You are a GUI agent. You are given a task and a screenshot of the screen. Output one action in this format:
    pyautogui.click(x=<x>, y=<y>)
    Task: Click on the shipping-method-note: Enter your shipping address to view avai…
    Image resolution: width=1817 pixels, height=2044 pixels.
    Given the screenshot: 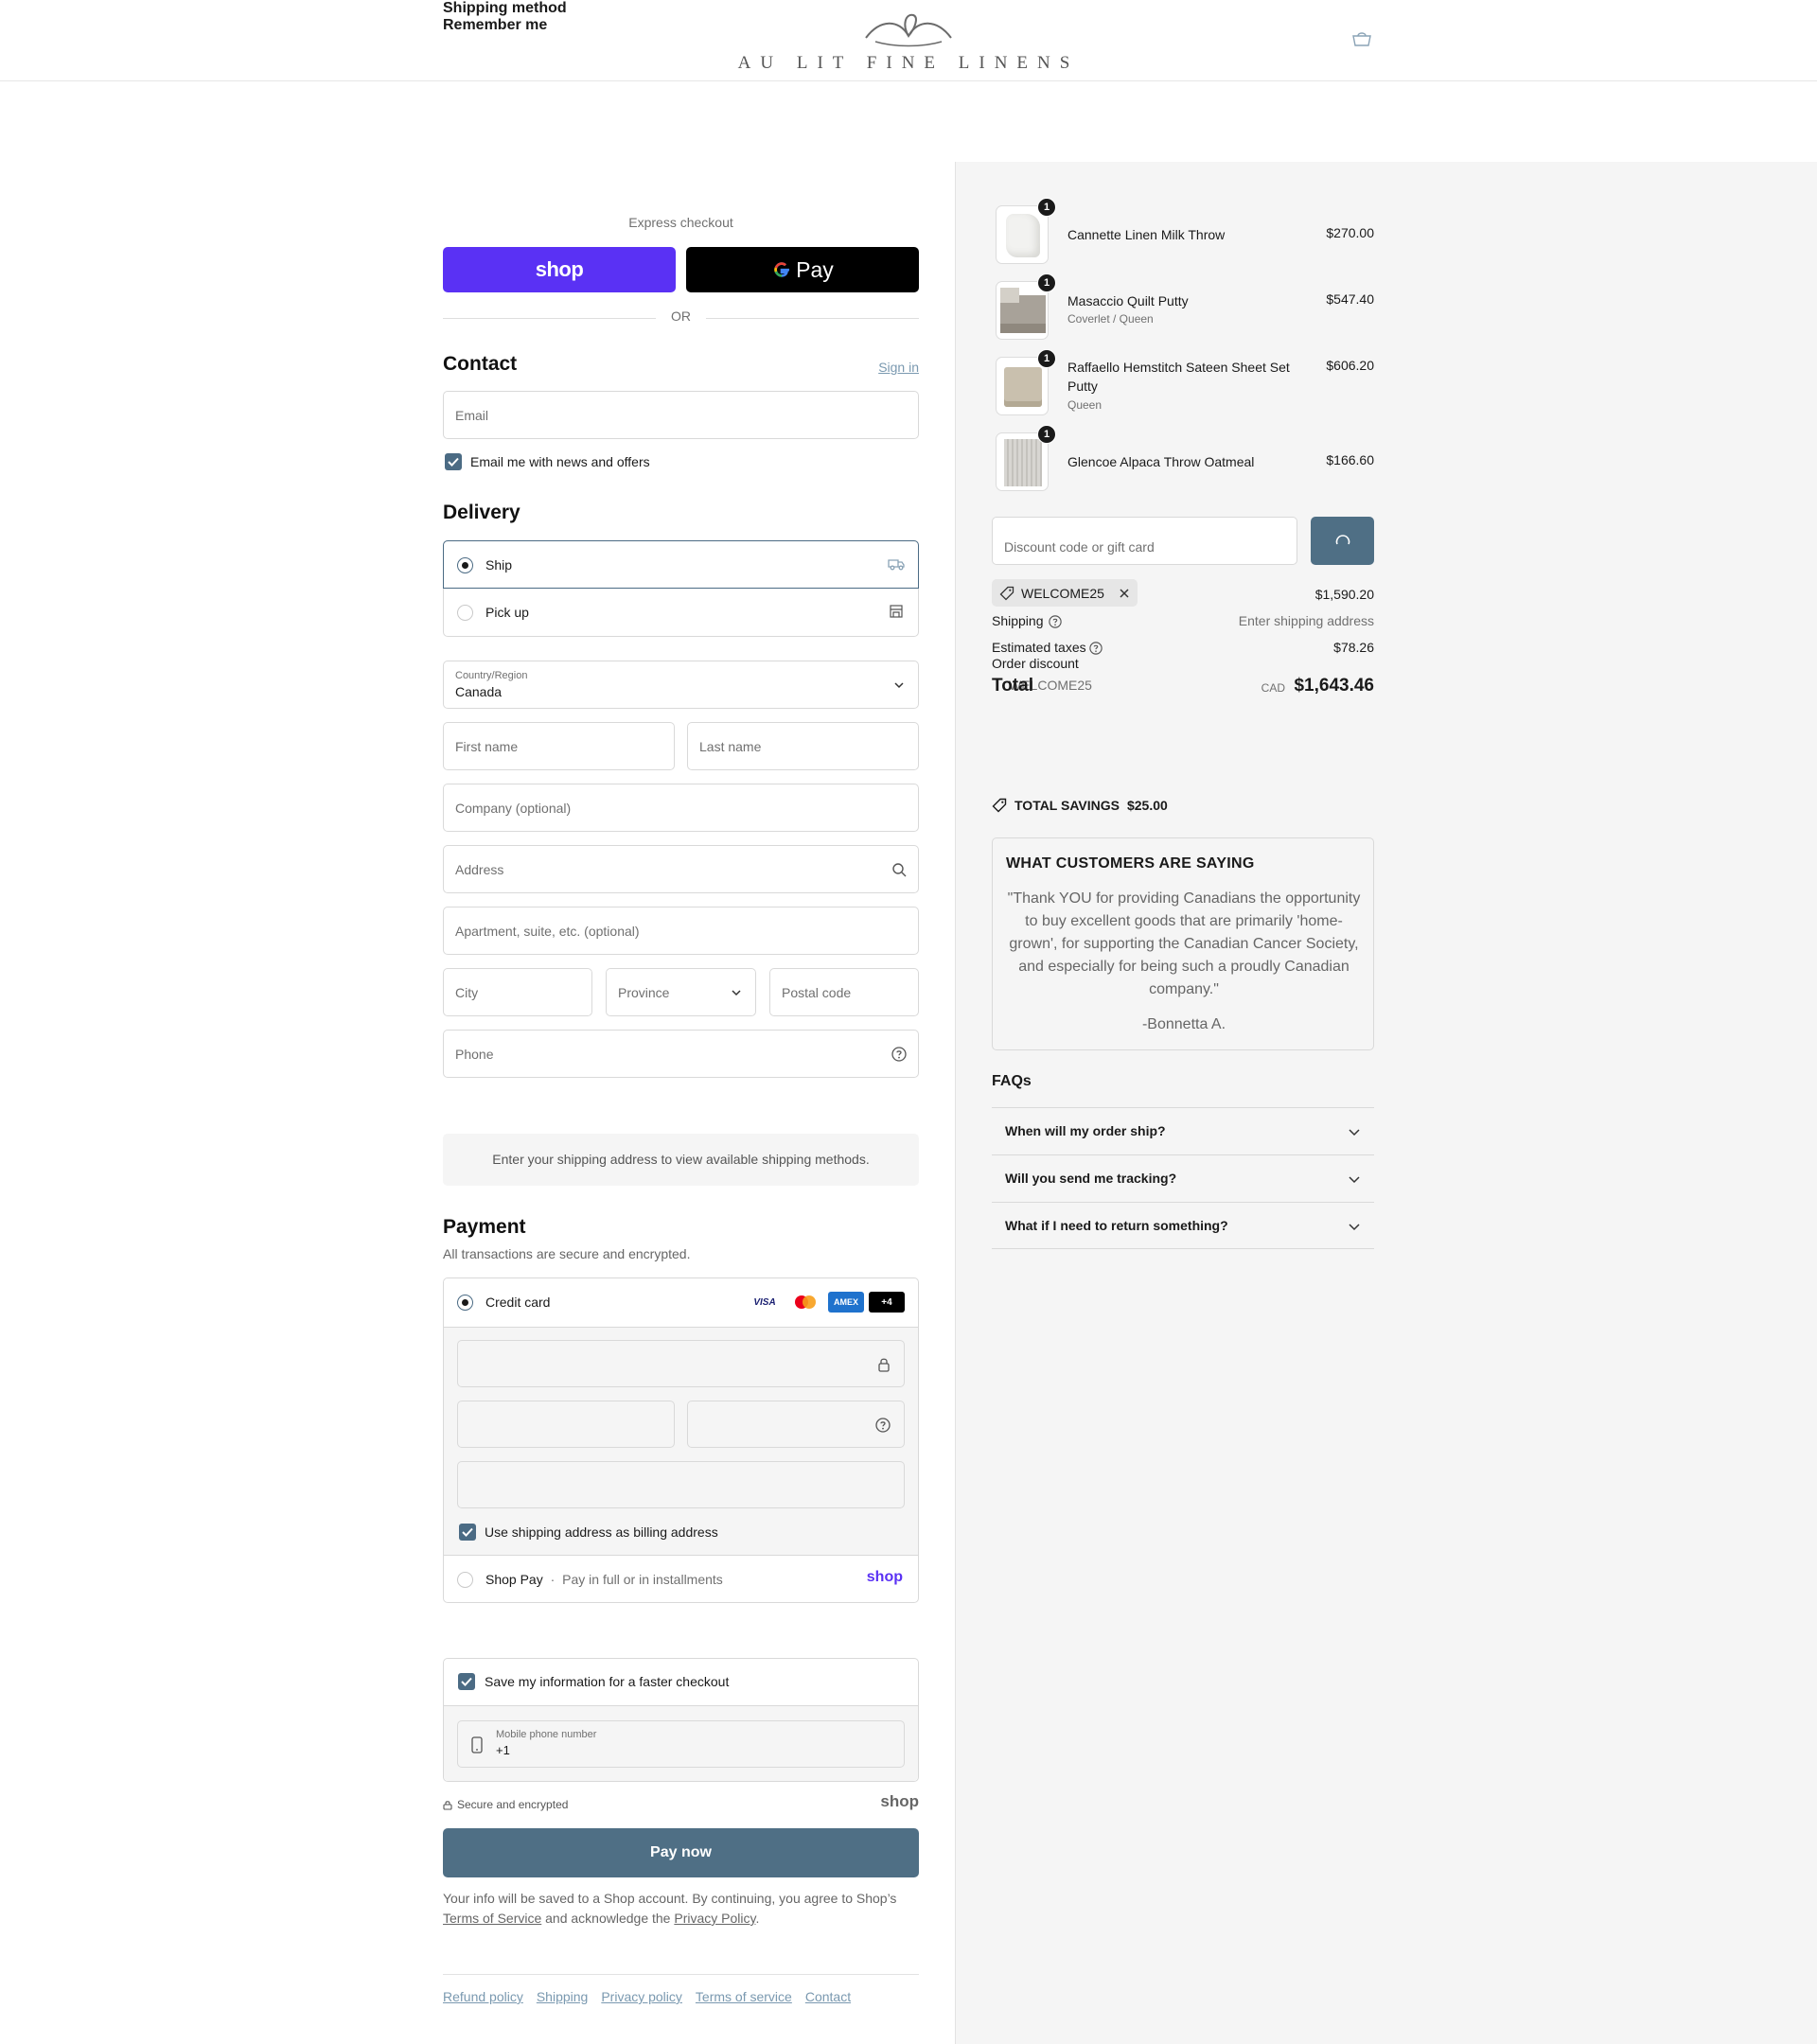 What is the action you would take?
    pyautogui.click(x=681, y=1160)
    